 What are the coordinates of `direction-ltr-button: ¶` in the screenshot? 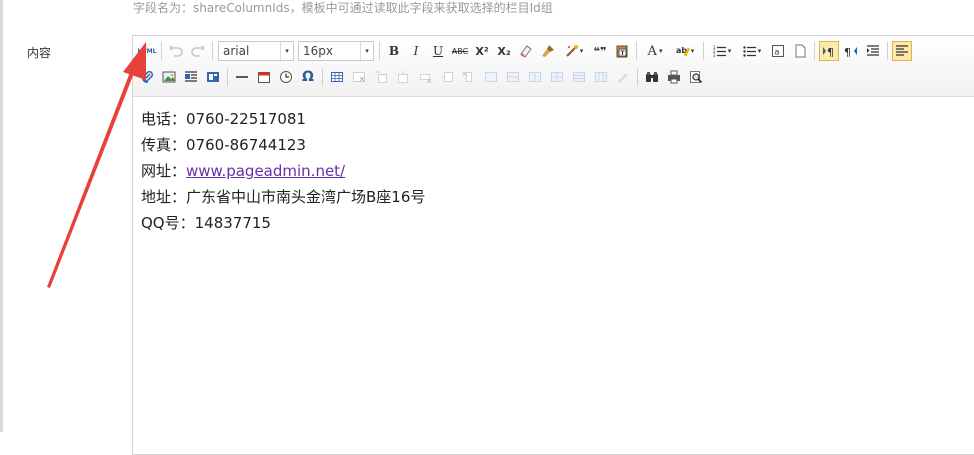 It's located at (829, 51).